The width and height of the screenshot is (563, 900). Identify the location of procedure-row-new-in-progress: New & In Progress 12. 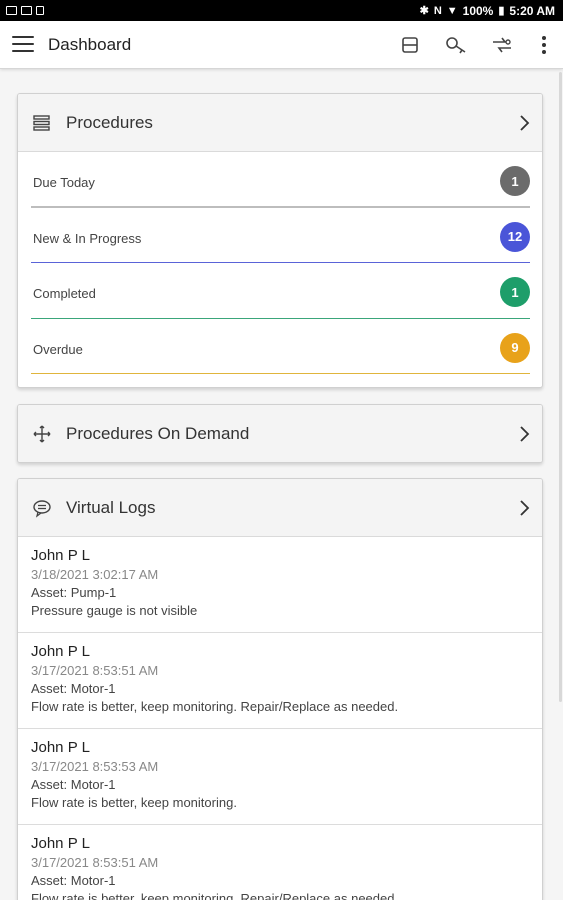
(280, 235).